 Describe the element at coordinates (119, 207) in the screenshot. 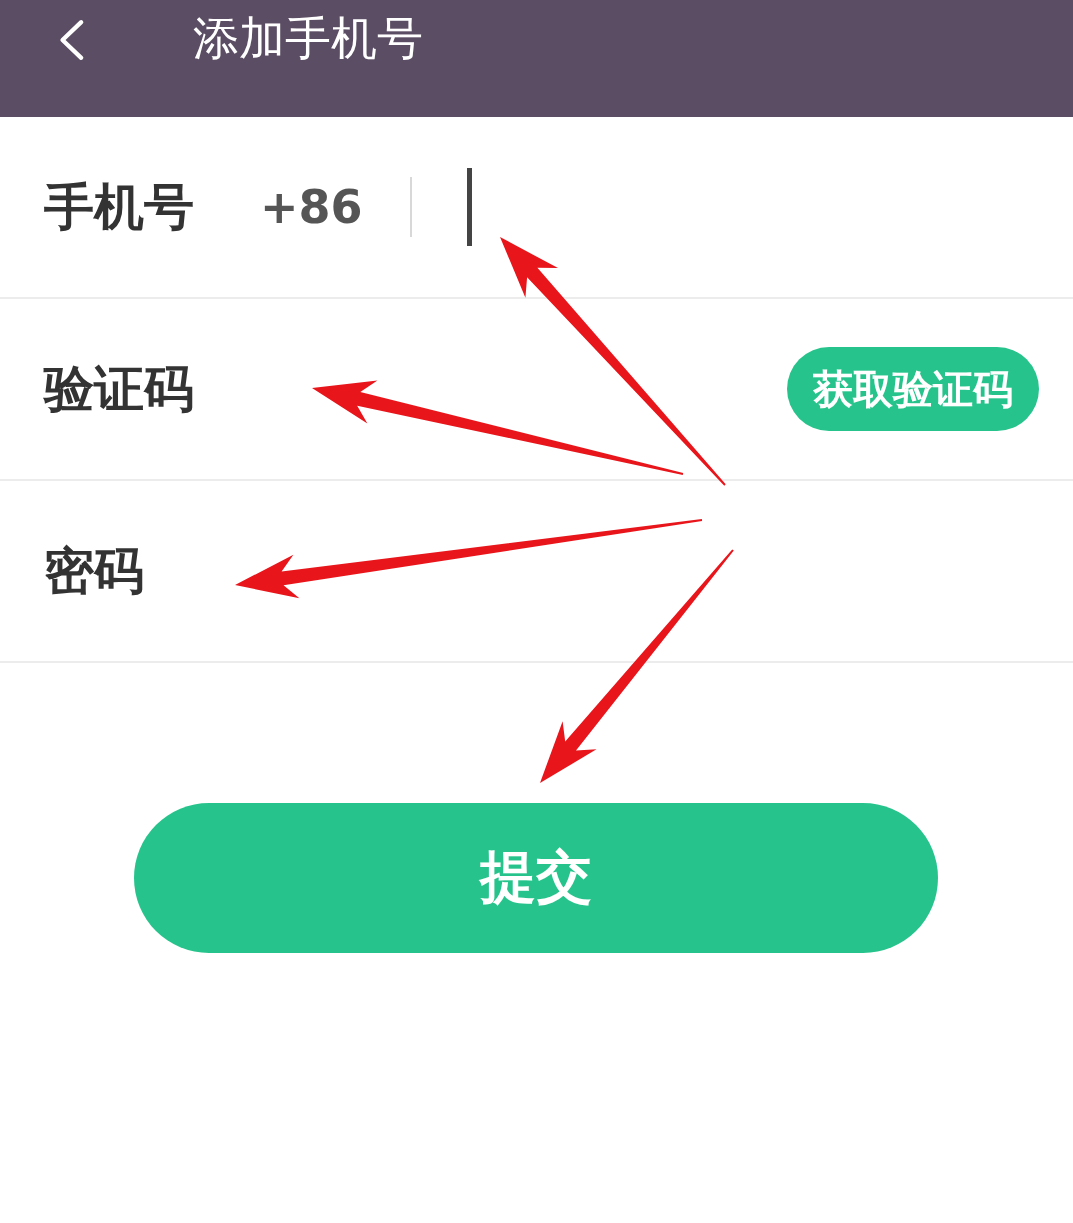

I see `field-label: 手机号` at that location.